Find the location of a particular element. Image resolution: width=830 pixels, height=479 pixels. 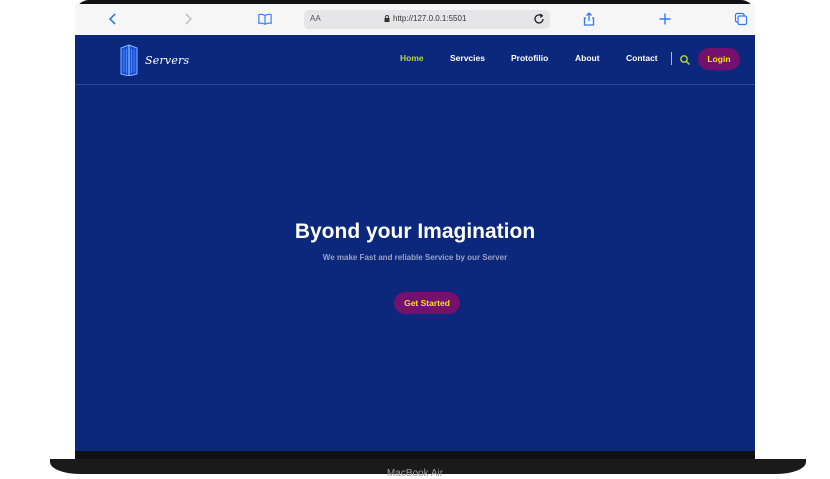

browser-toolbar: AA http://127.0.0.1:5501 is located at coordinates (415, 20).